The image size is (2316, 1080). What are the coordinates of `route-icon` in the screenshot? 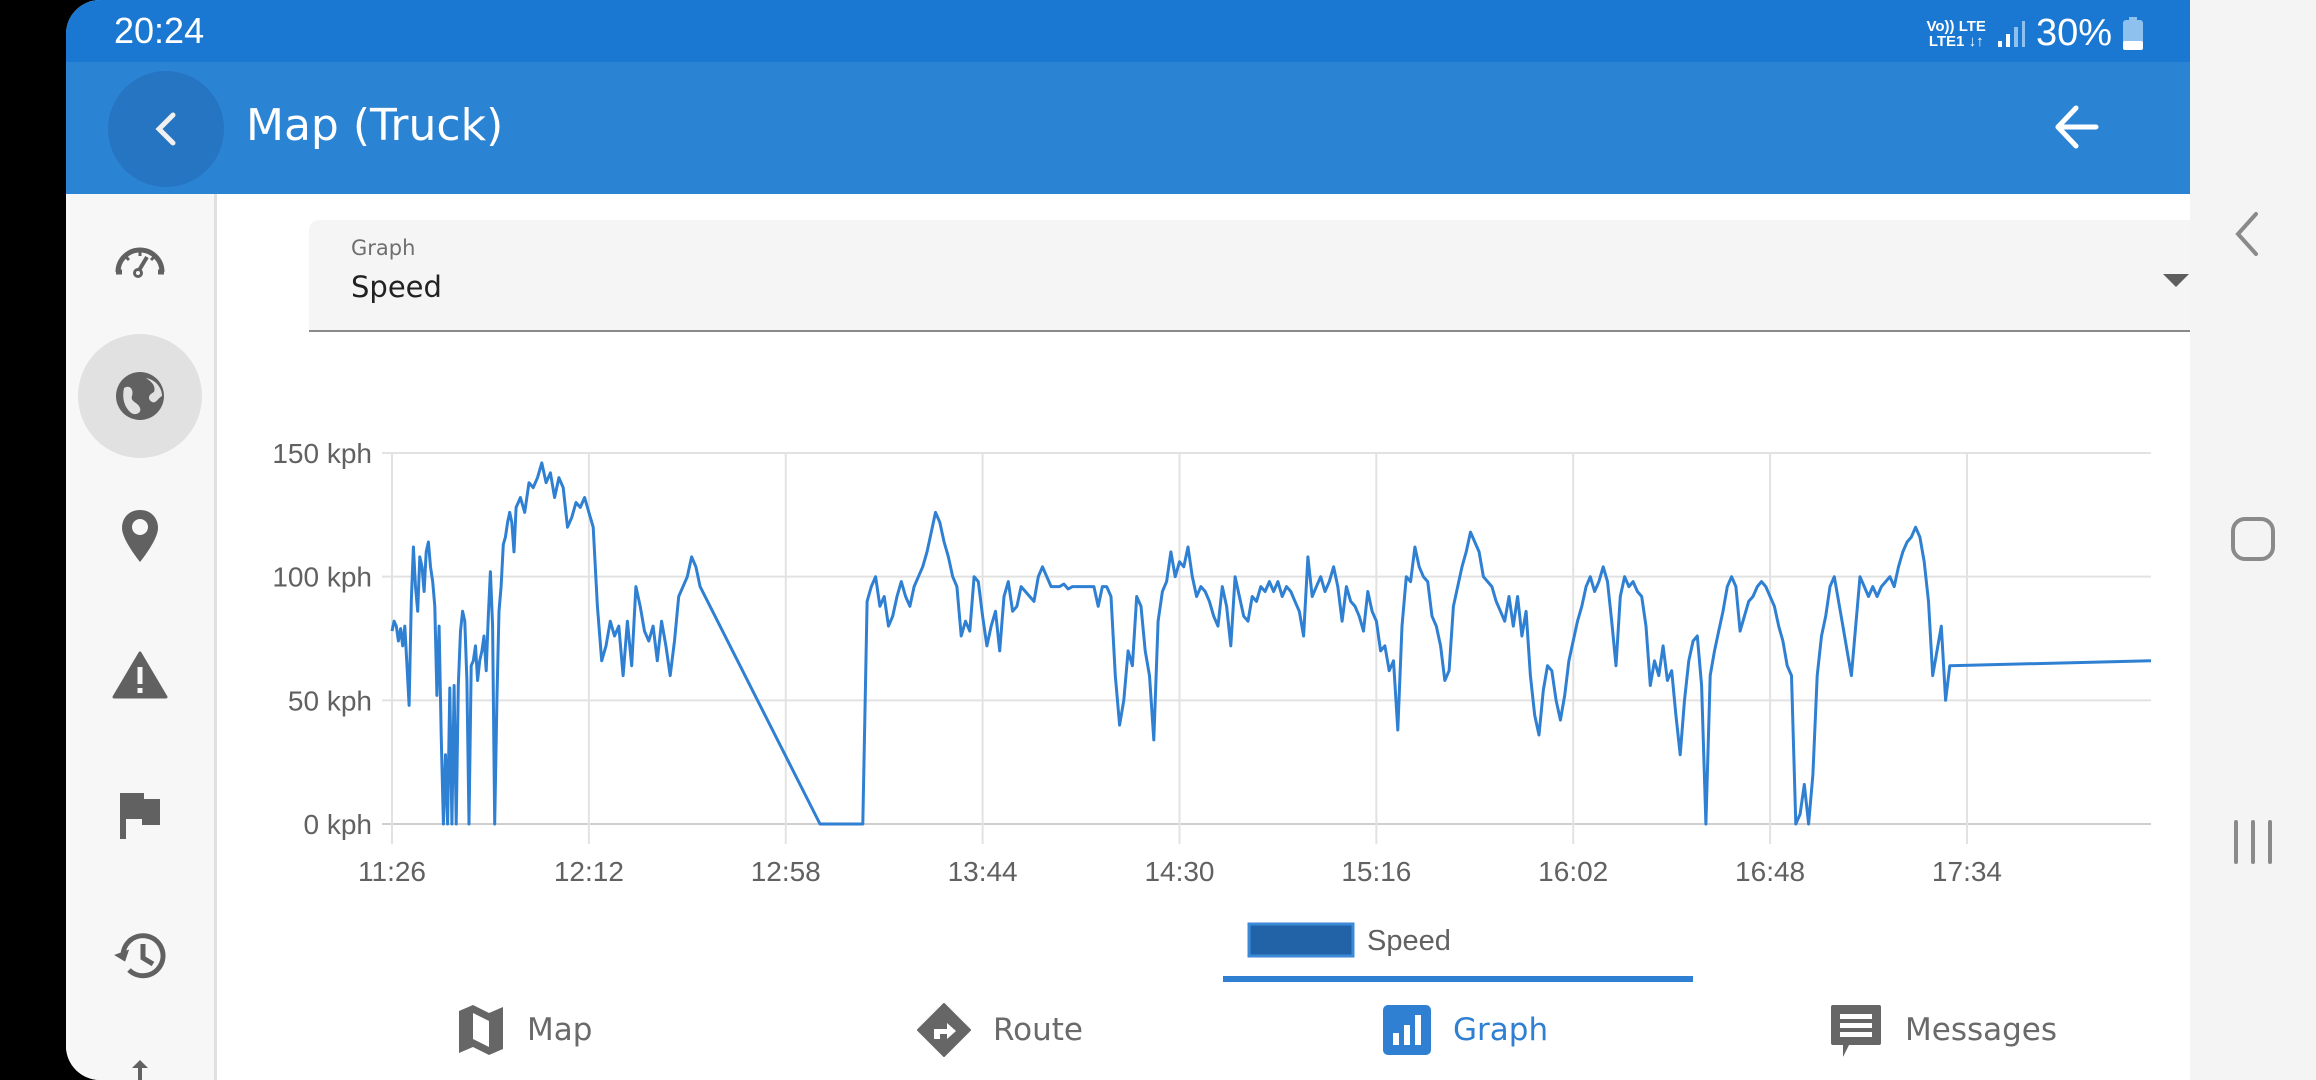 It's located at (944, 1030).